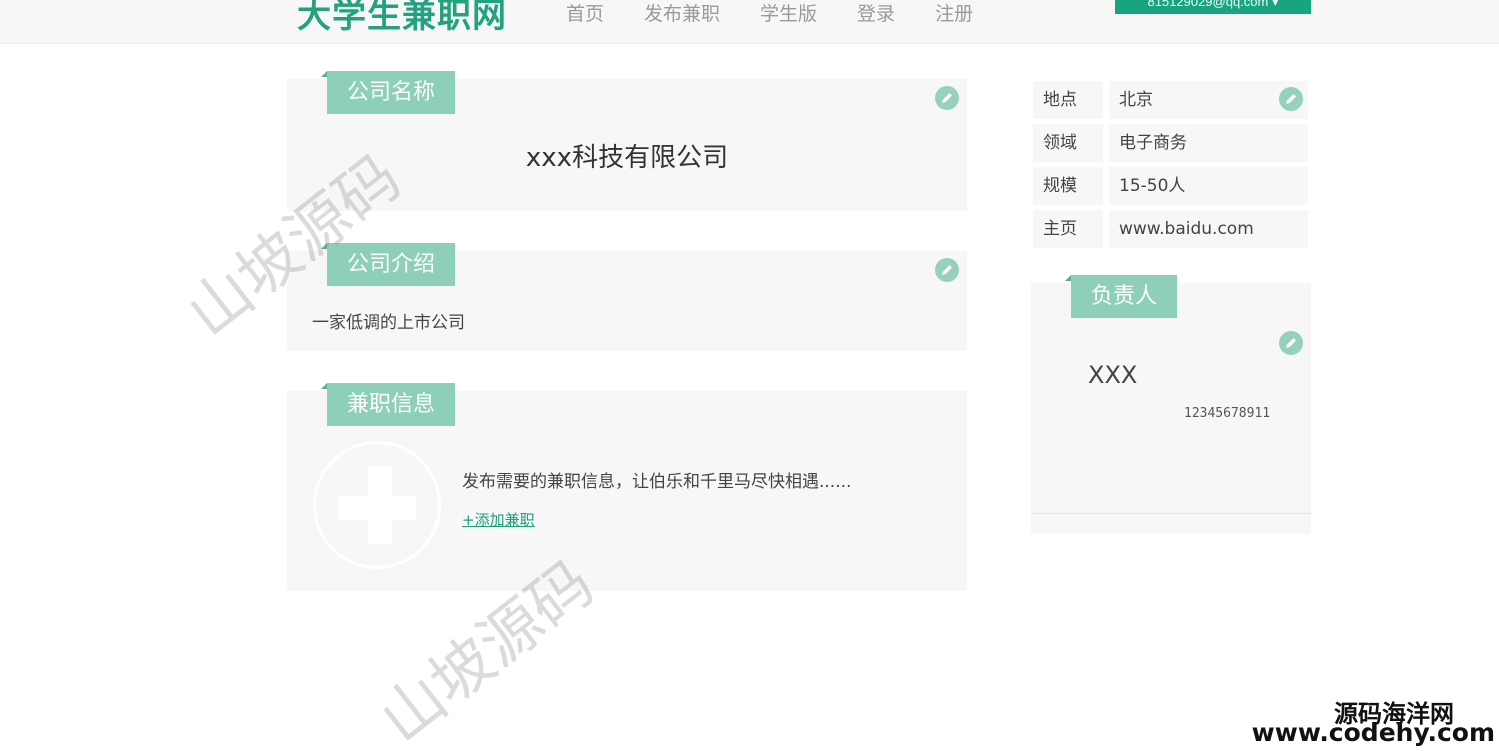  I want to click on nav-login: 登录, so click(876, 14).